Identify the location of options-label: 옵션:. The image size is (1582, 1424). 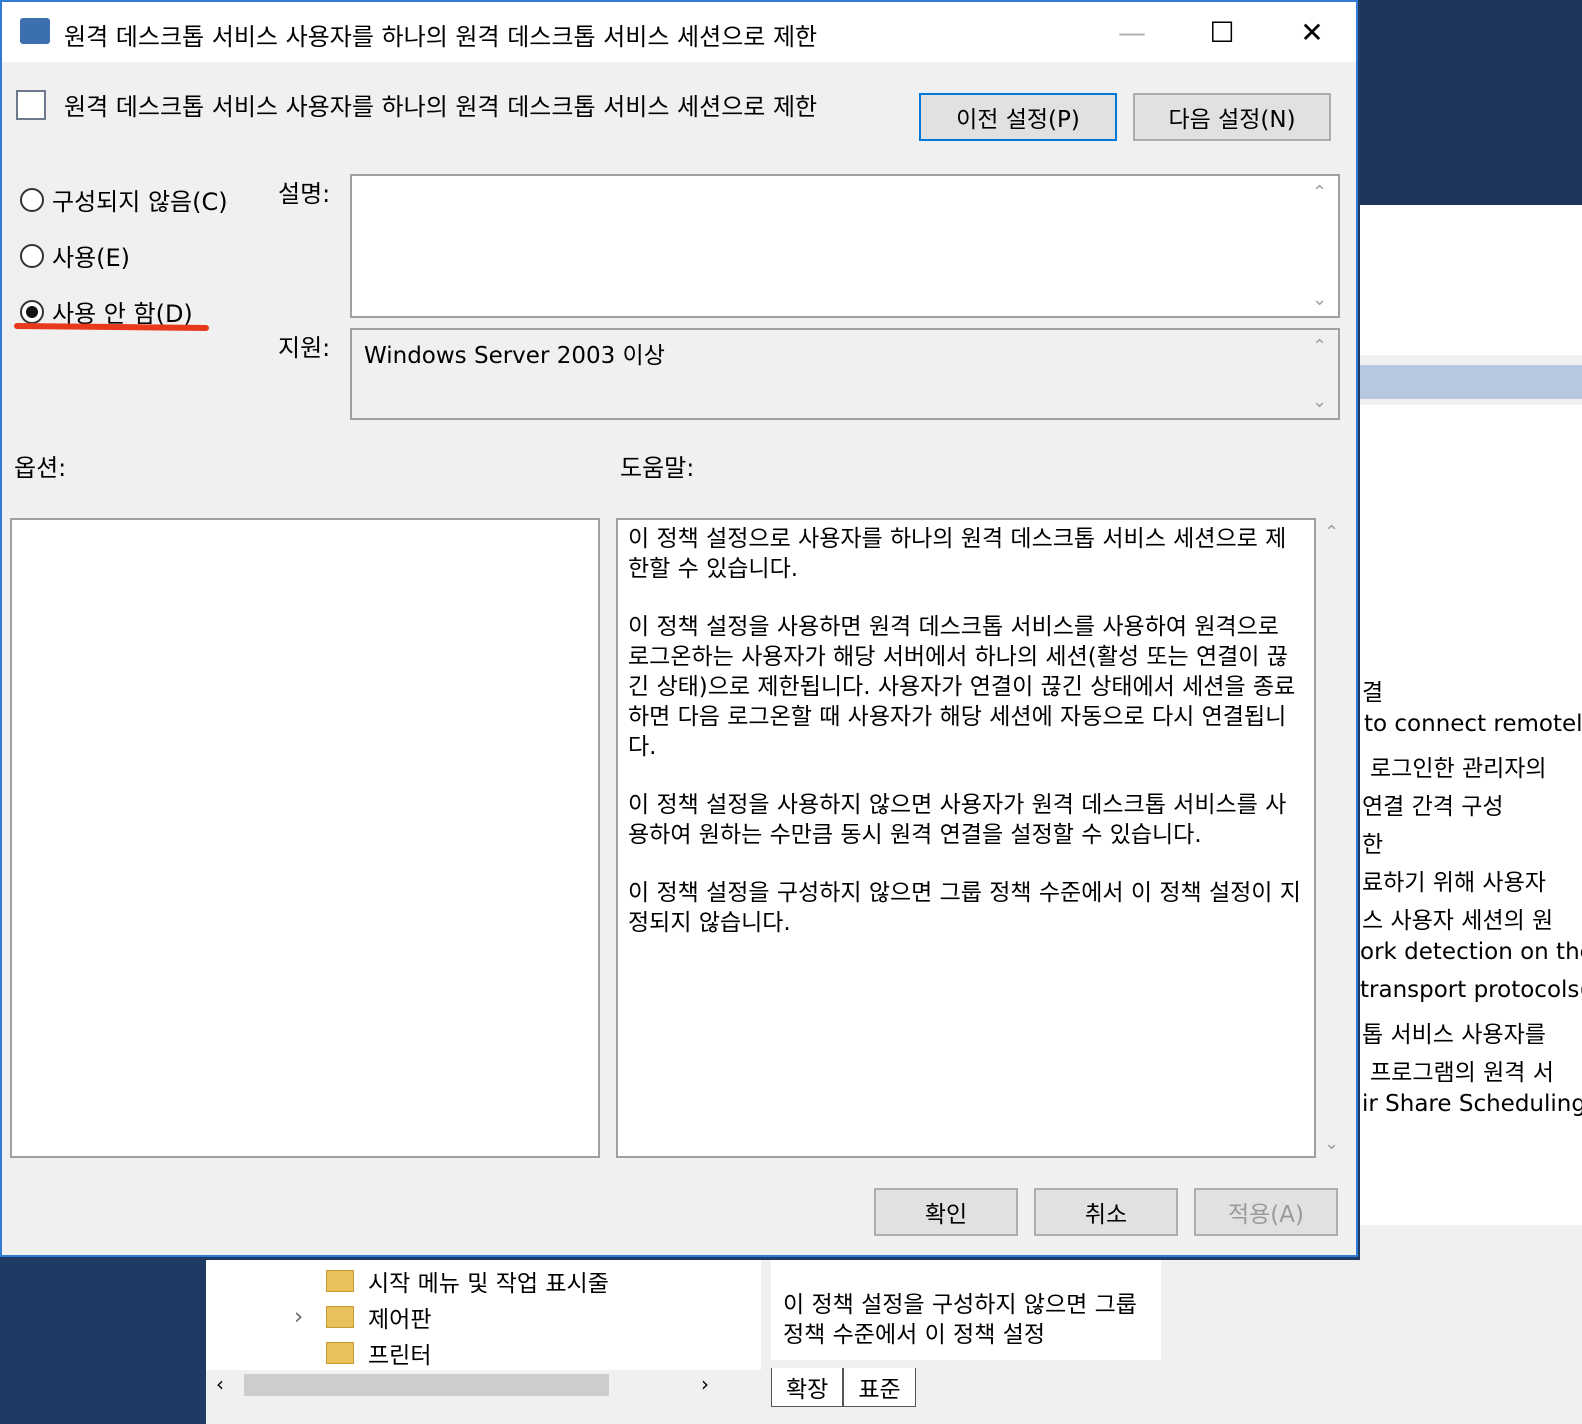
(40, 468).